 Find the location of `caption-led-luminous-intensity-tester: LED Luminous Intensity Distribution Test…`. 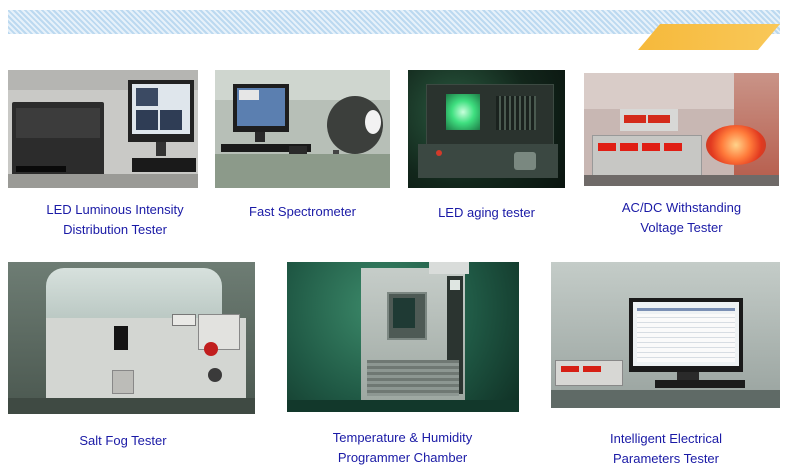

caption-led-luminous-intensity-tester: LED Luminous Intensity Distribution Test… is located at coordinates (115, 219).